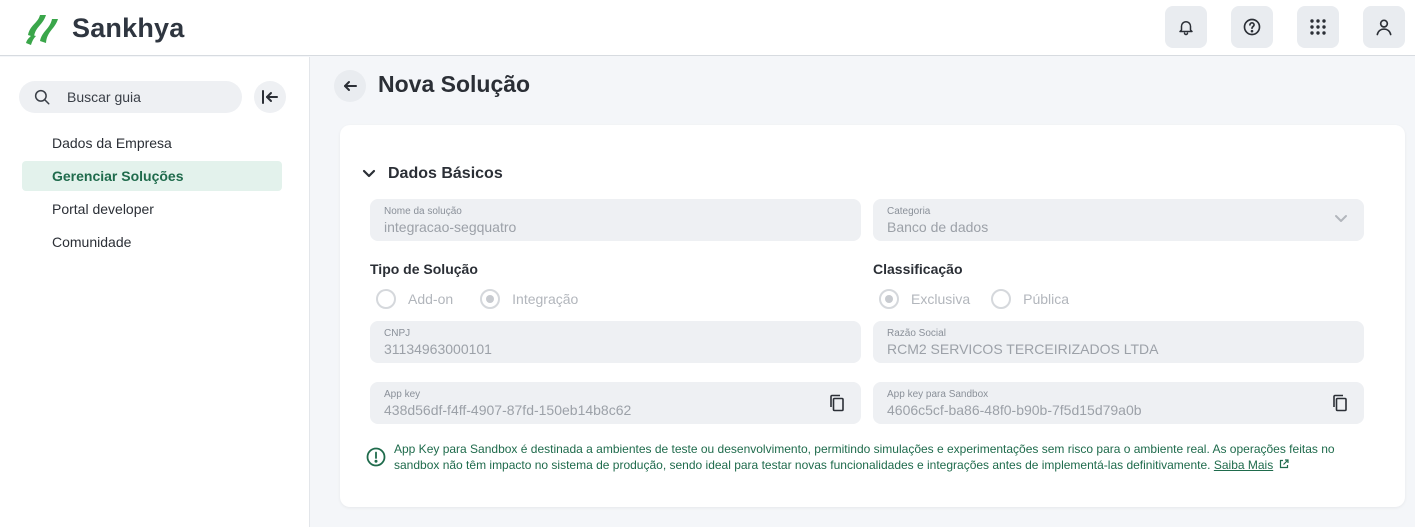 The height and width of the screenshot is (527, 1415). What do you see at coordinates (1023, 349) in the screenshot?
I see `field-value: RCM2 SERVICOS TERCEIRIZADOS LTDA` at bounding box center [1023, 349].